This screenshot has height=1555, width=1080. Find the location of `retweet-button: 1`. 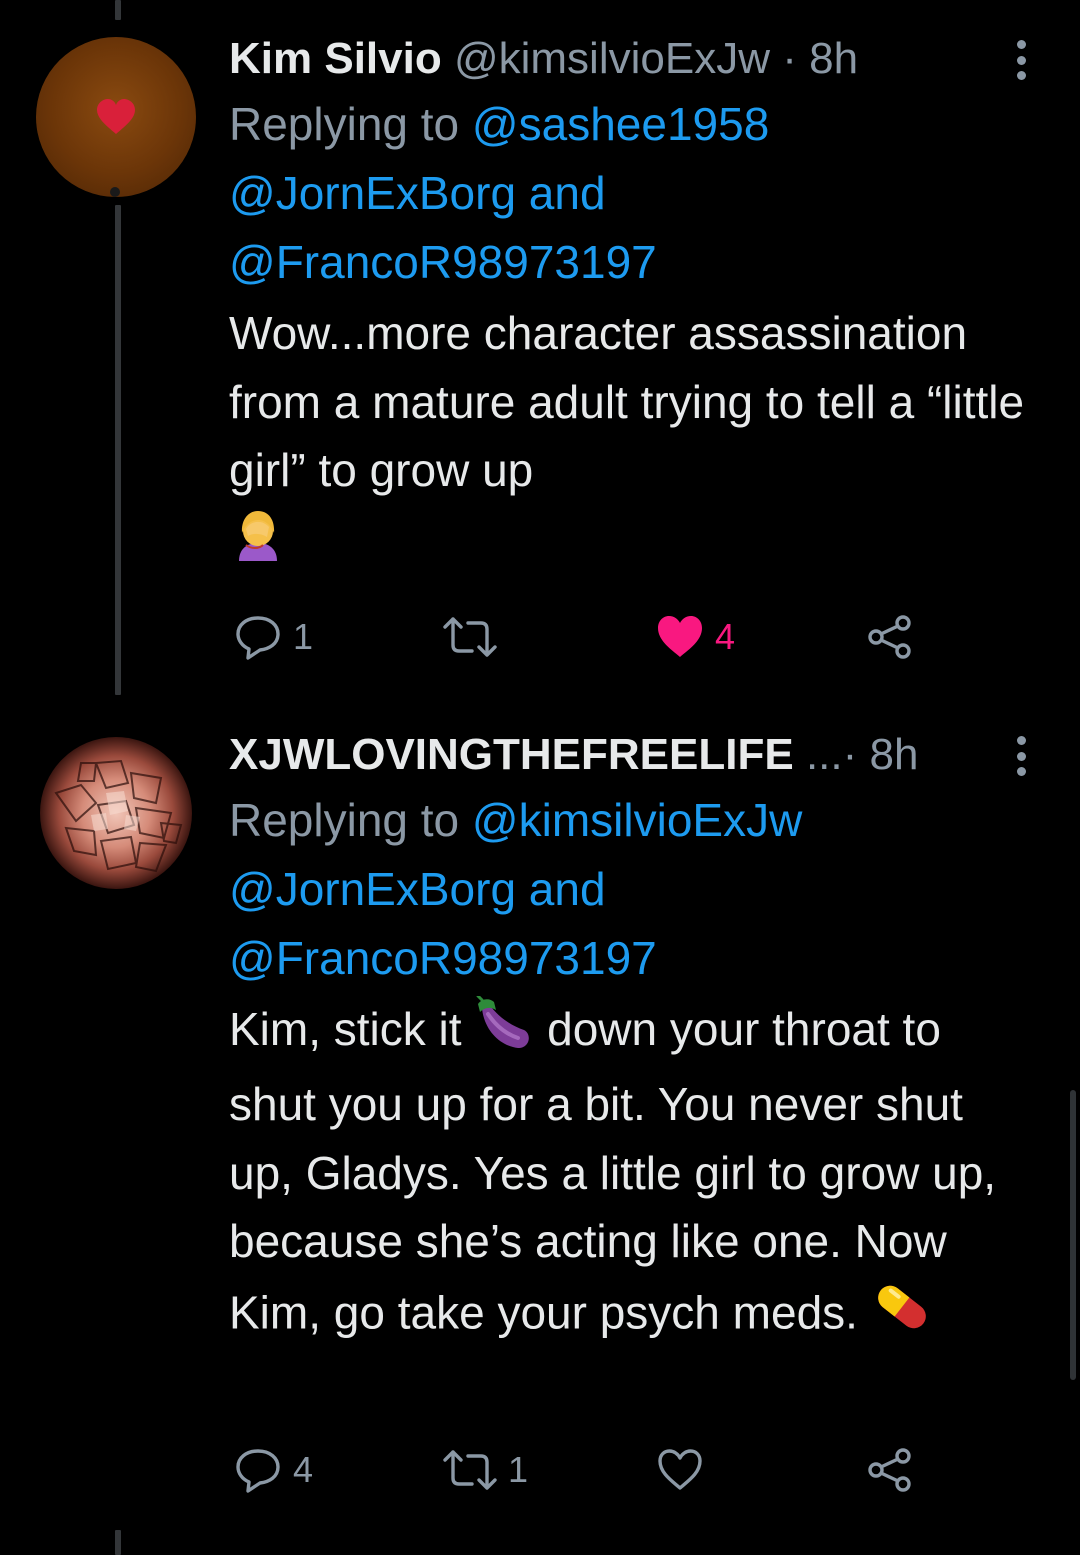

retweet-button: 1 is located at coordinates (485, 1470).